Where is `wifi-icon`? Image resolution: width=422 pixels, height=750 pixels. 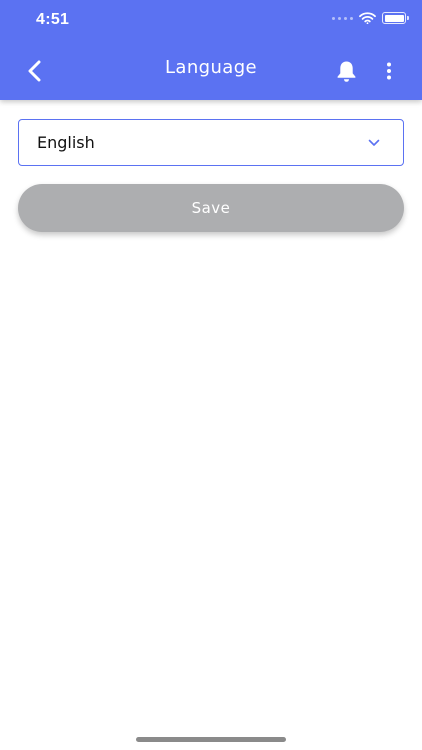 wifi-icon is located at coordinates (367, 18).